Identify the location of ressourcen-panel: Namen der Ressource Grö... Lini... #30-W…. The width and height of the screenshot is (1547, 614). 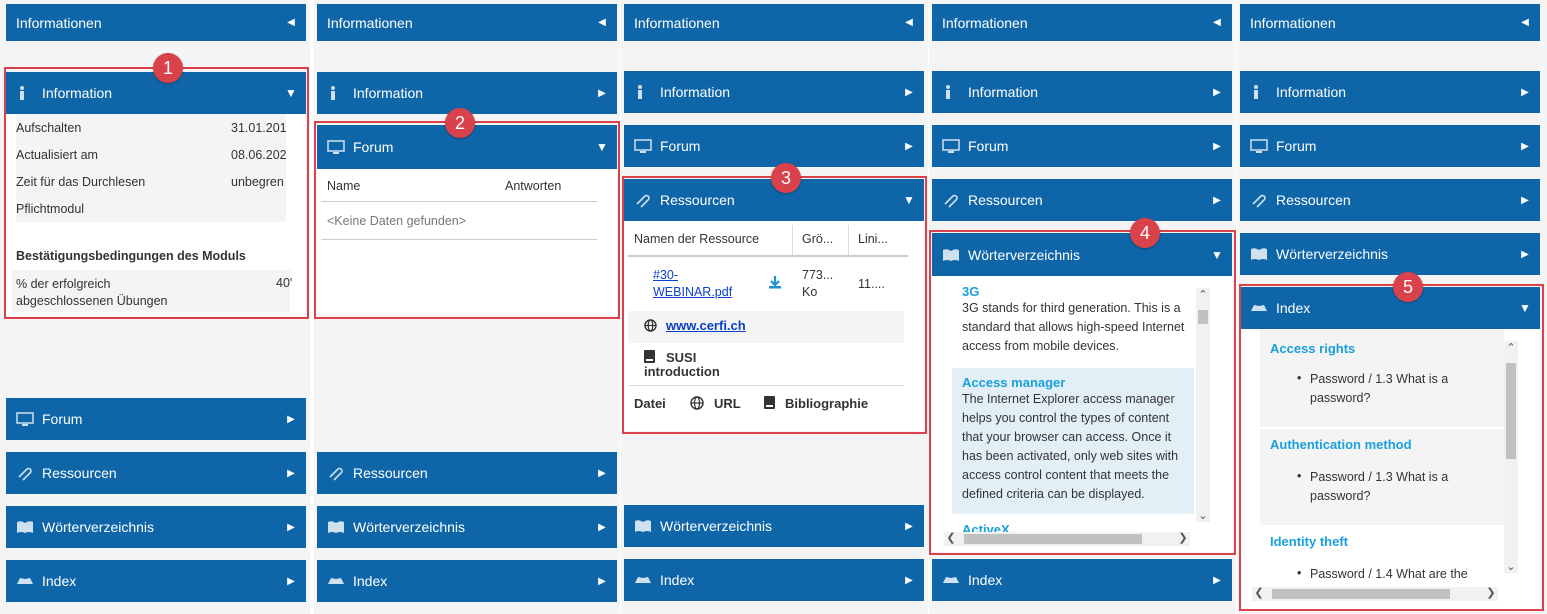
(774, 326).